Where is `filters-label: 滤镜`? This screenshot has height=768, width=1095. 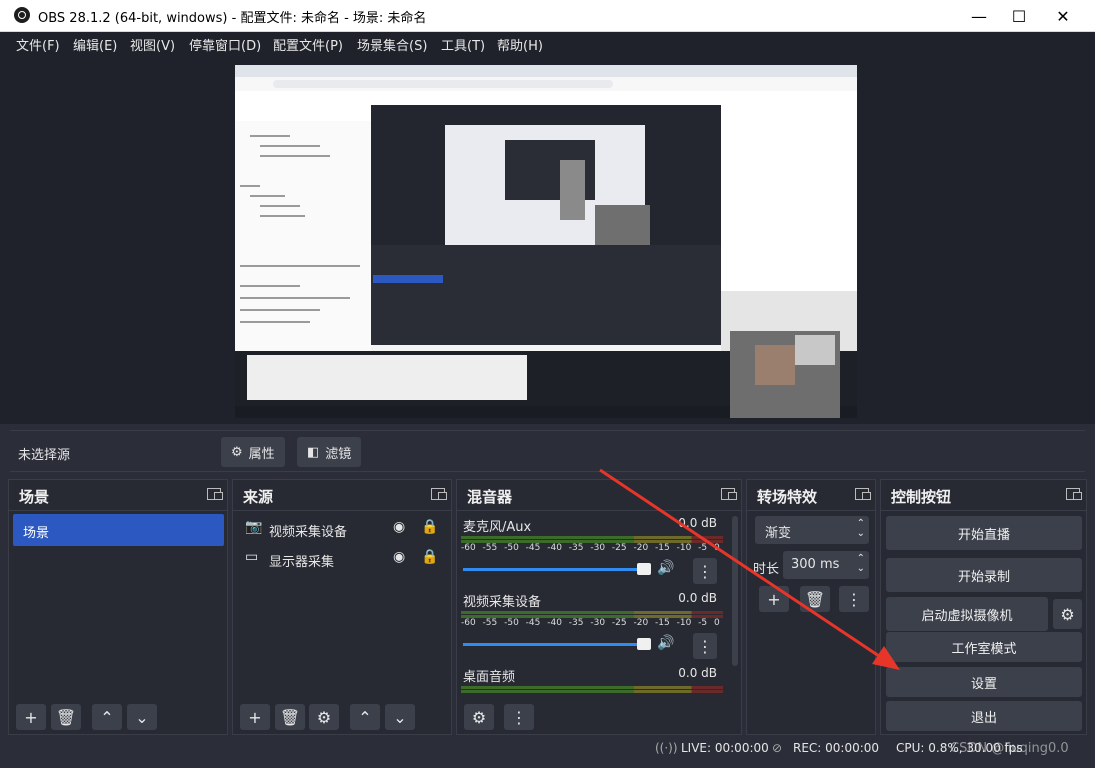
filters-label: 滤镜 is located at coordinates (338, 454).